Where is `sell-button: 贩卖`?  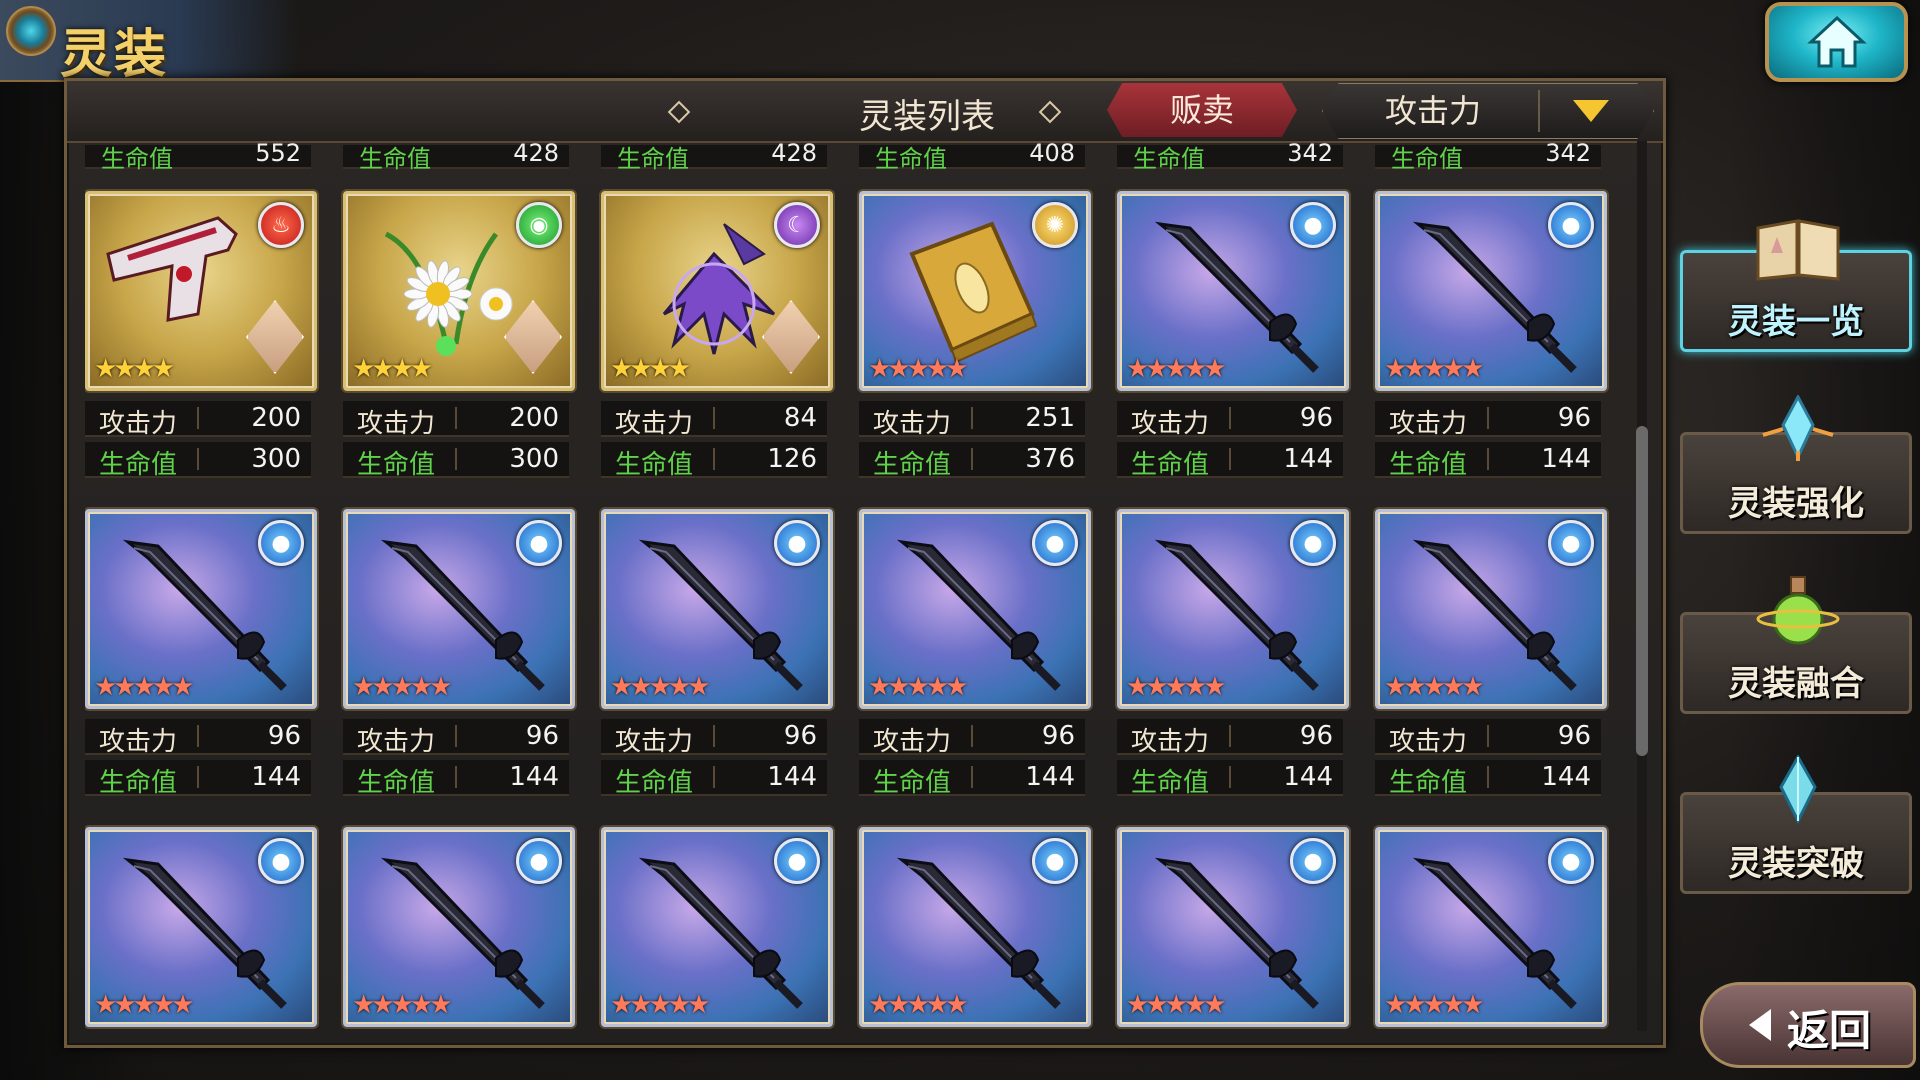 sell-button: 贩卖 is located at coordinates (1202, 110).